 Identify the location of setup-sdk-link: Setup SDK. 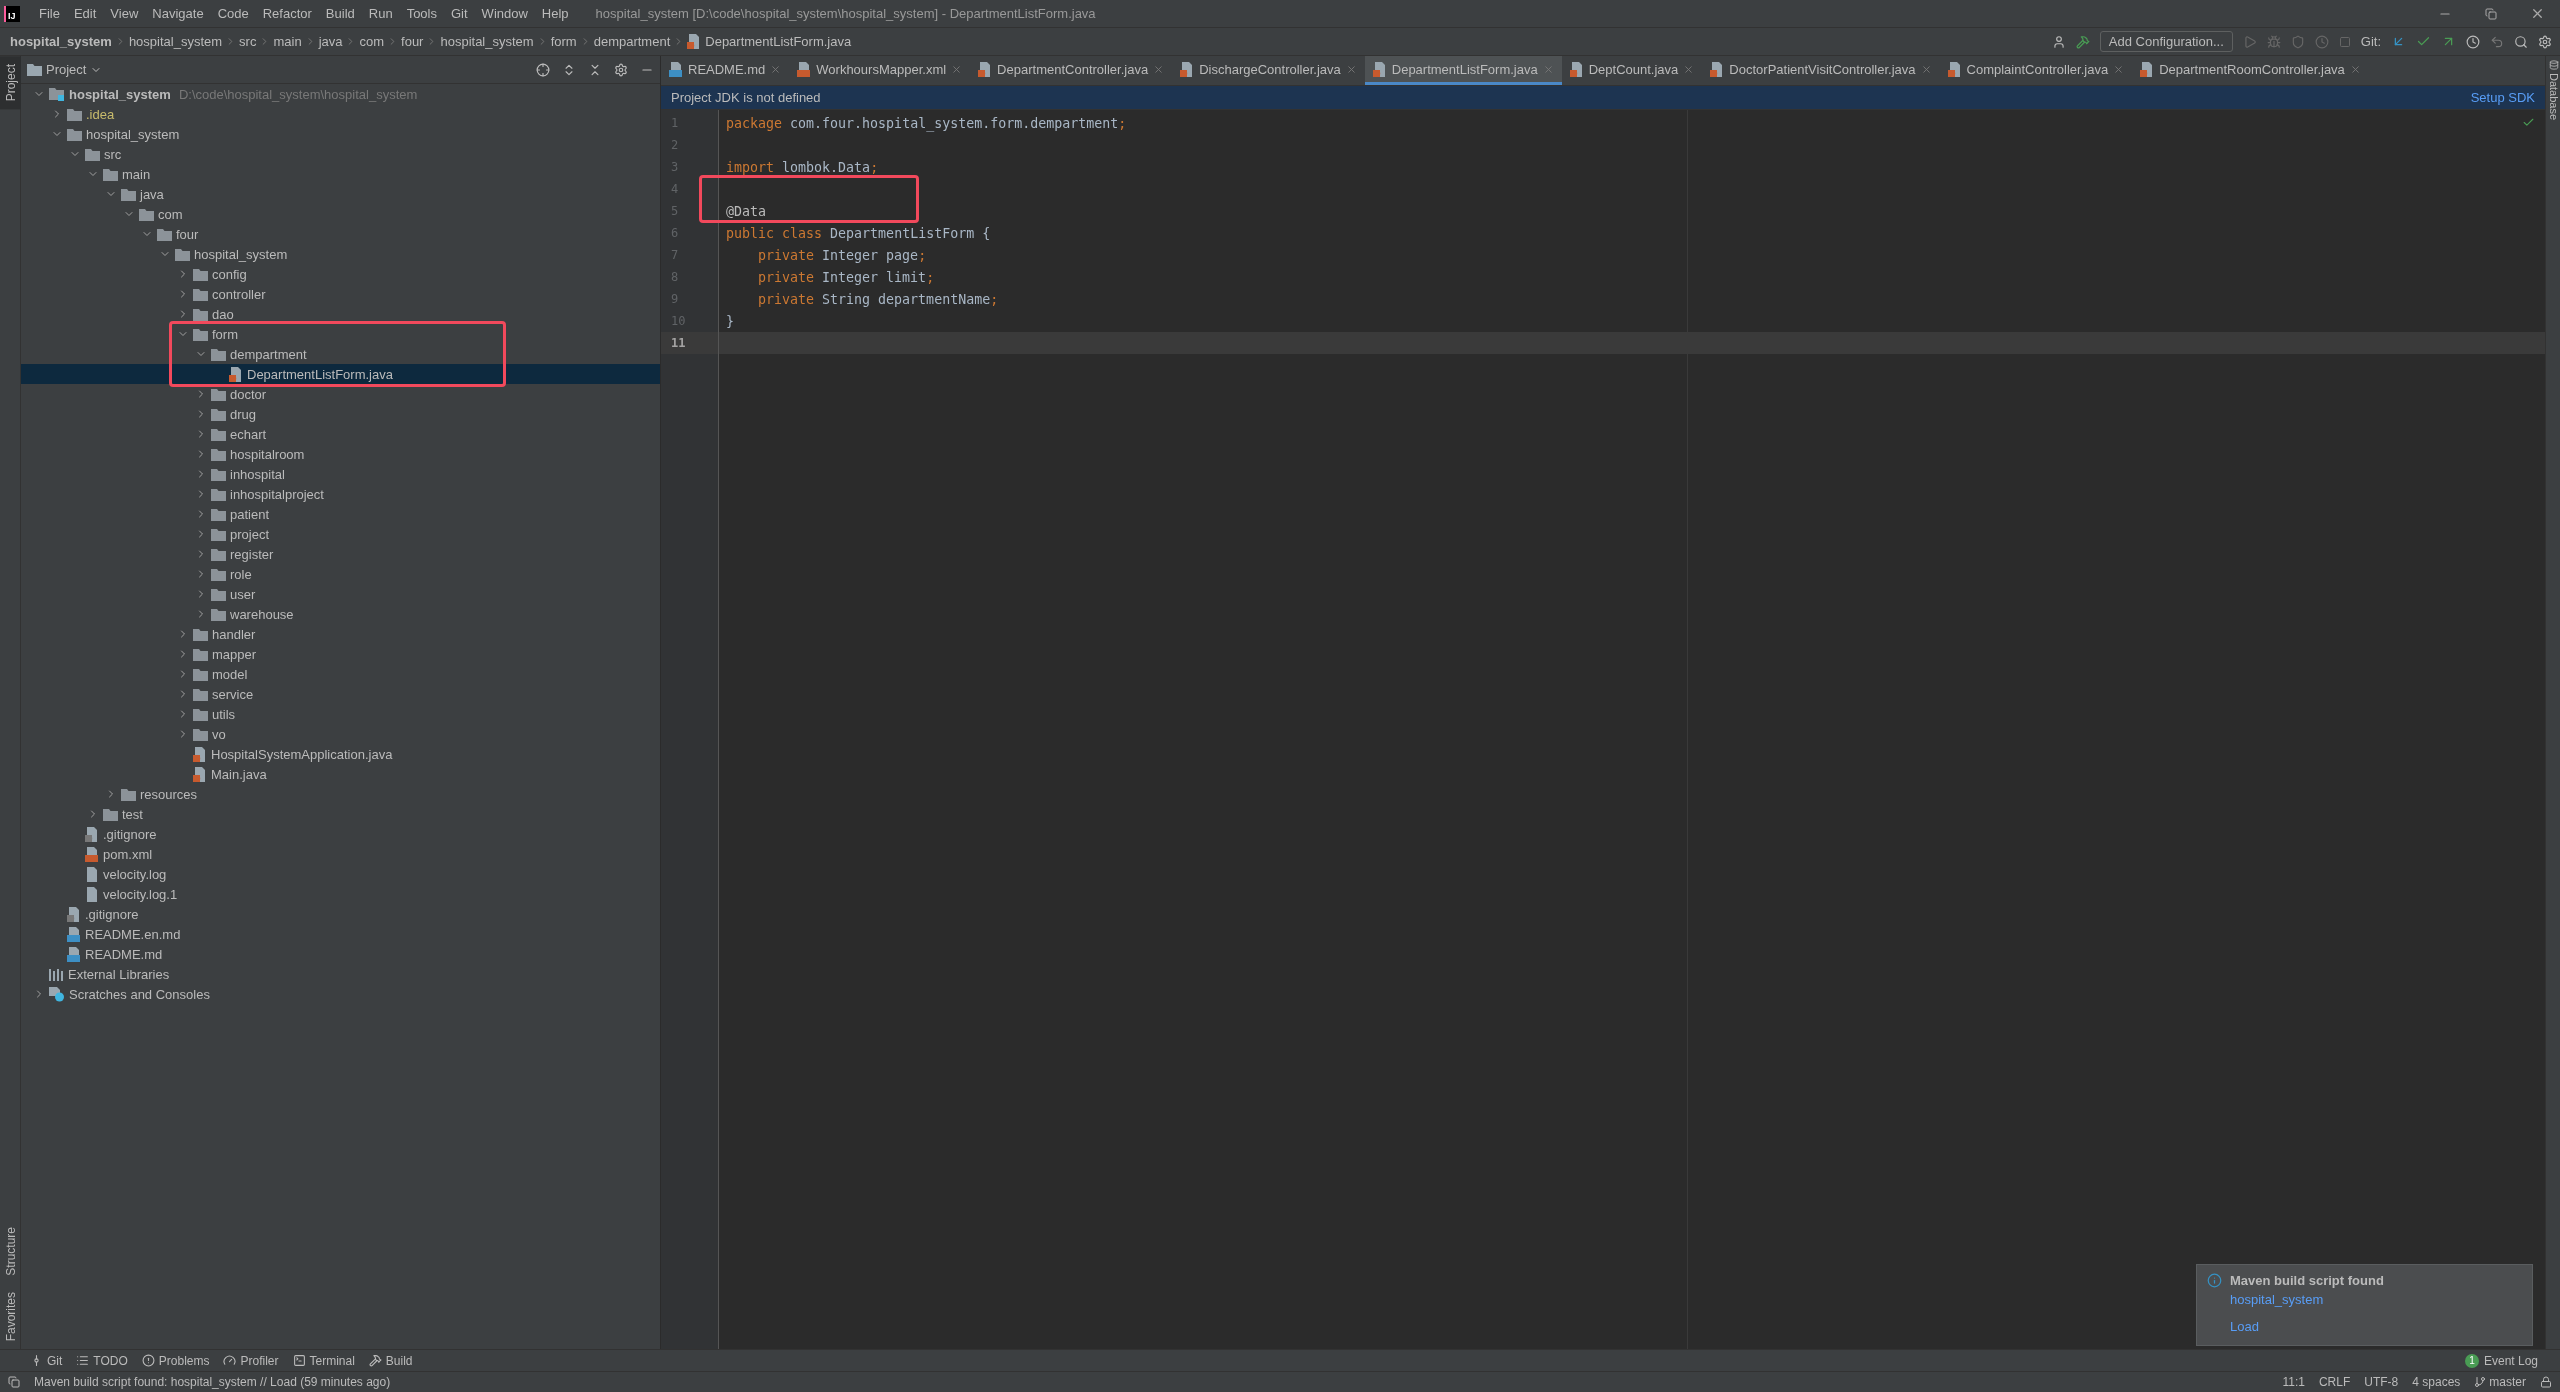
(2502, 97).